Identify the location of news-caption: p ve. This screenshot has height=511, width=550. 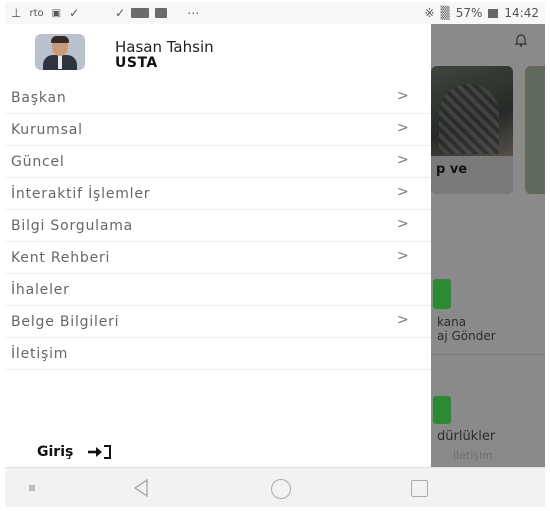
(472, 175).